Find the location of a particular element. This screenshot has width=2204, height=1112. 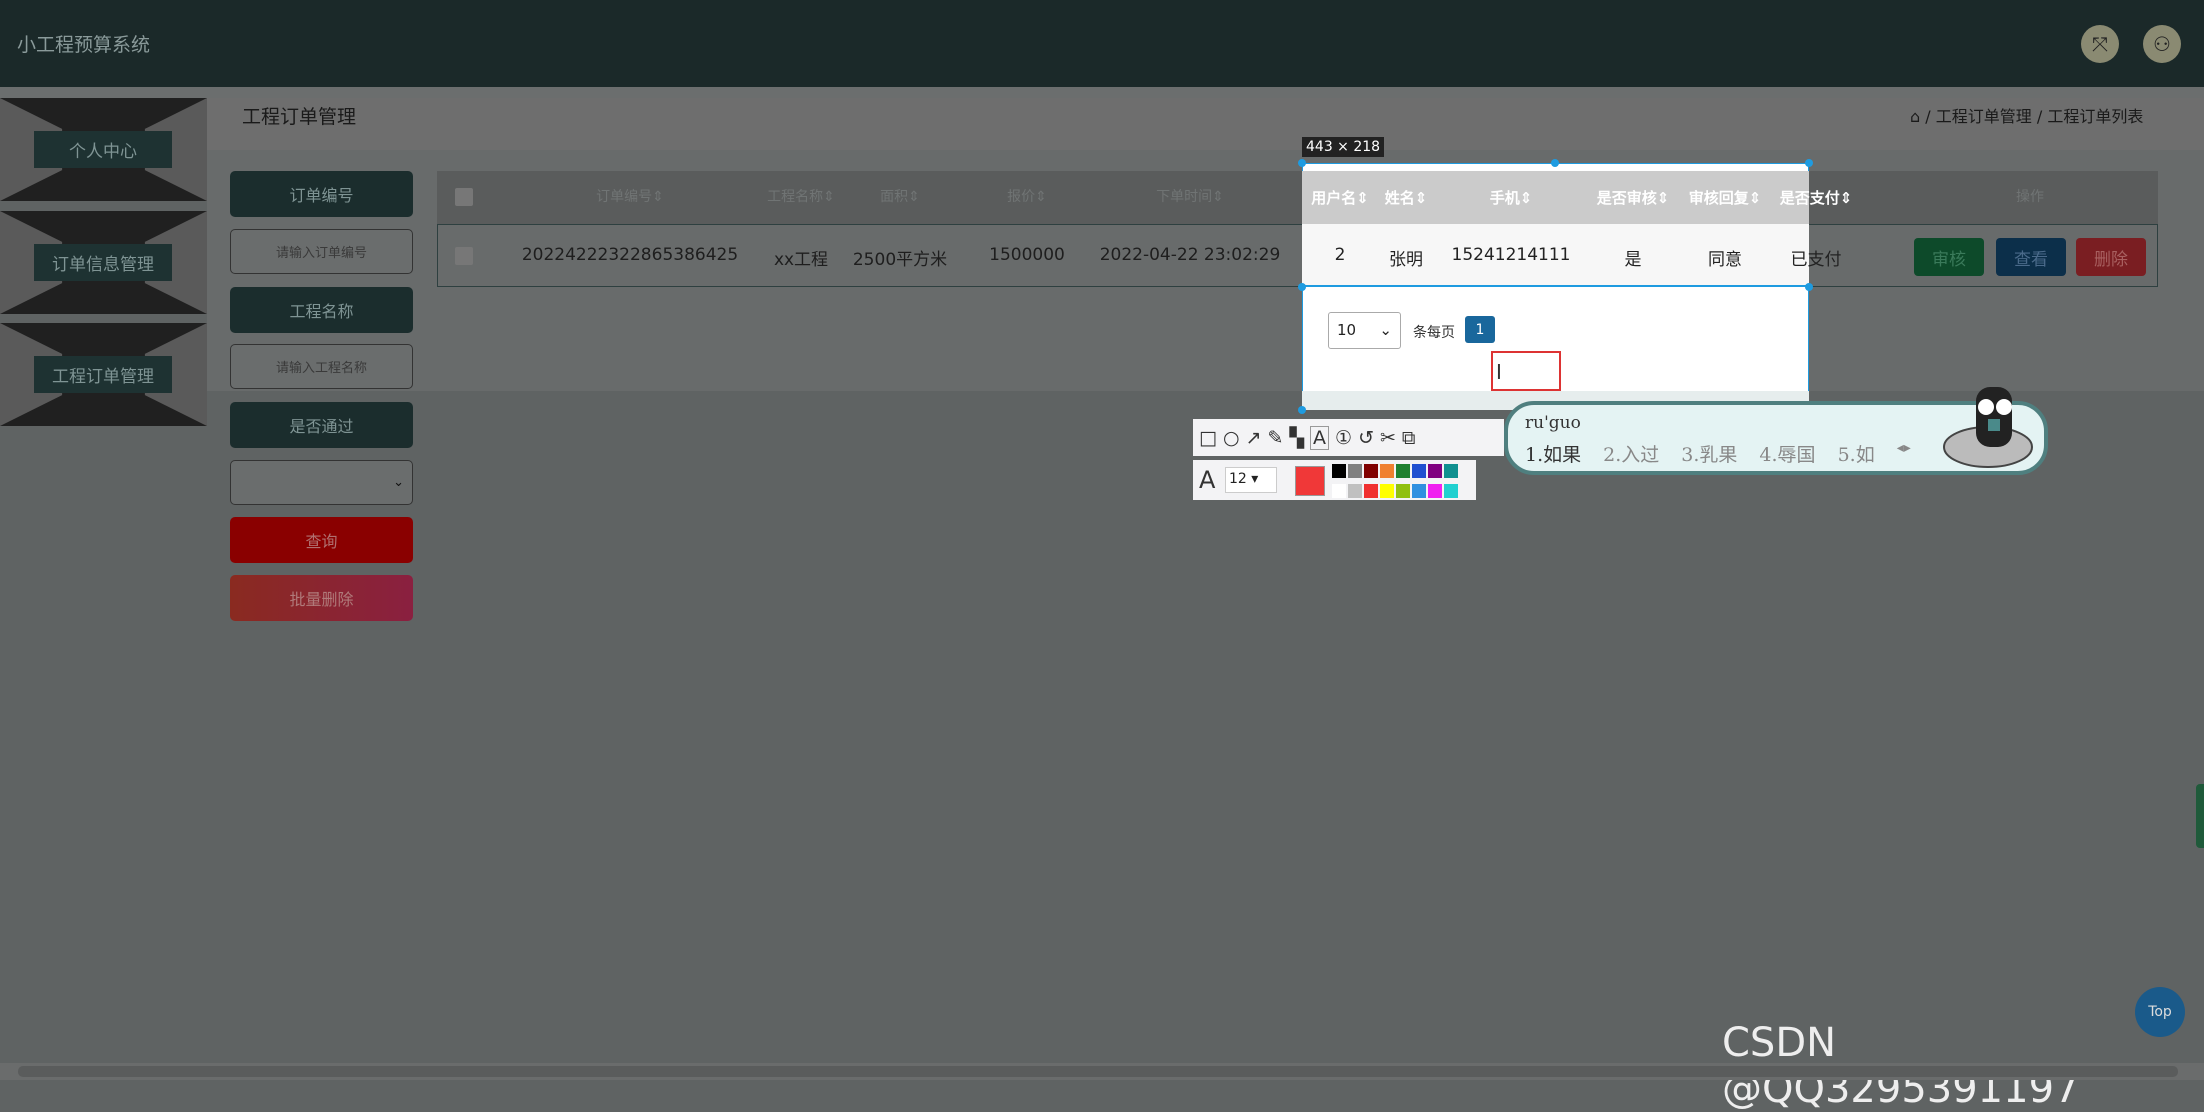

order-no-label: 订单编号 is located at coordinates (321, 194).